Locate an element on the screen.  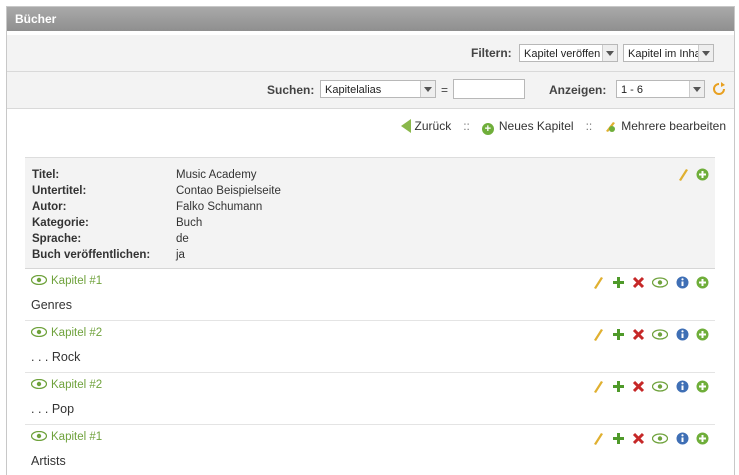
filter-published-value: Kapitel veröffen is located at coordinates (562, 54).